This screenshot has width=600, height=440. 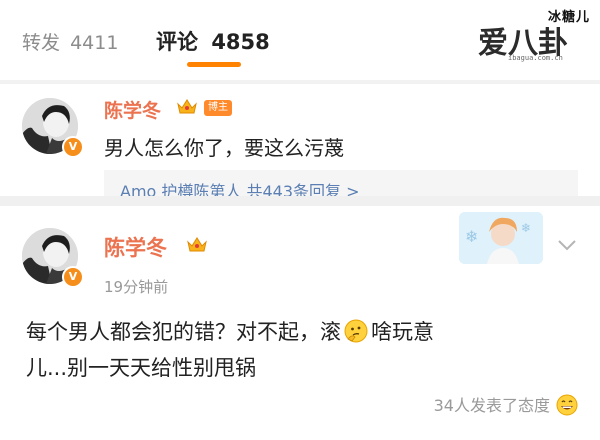 I want to click on active-tab-indicator, so click(x=214, y=64).